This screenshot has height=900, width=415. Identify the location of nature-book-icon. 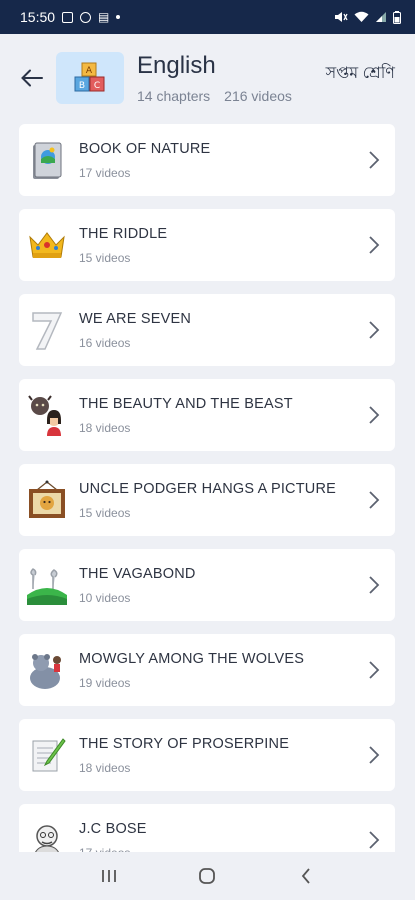
(47, 160).